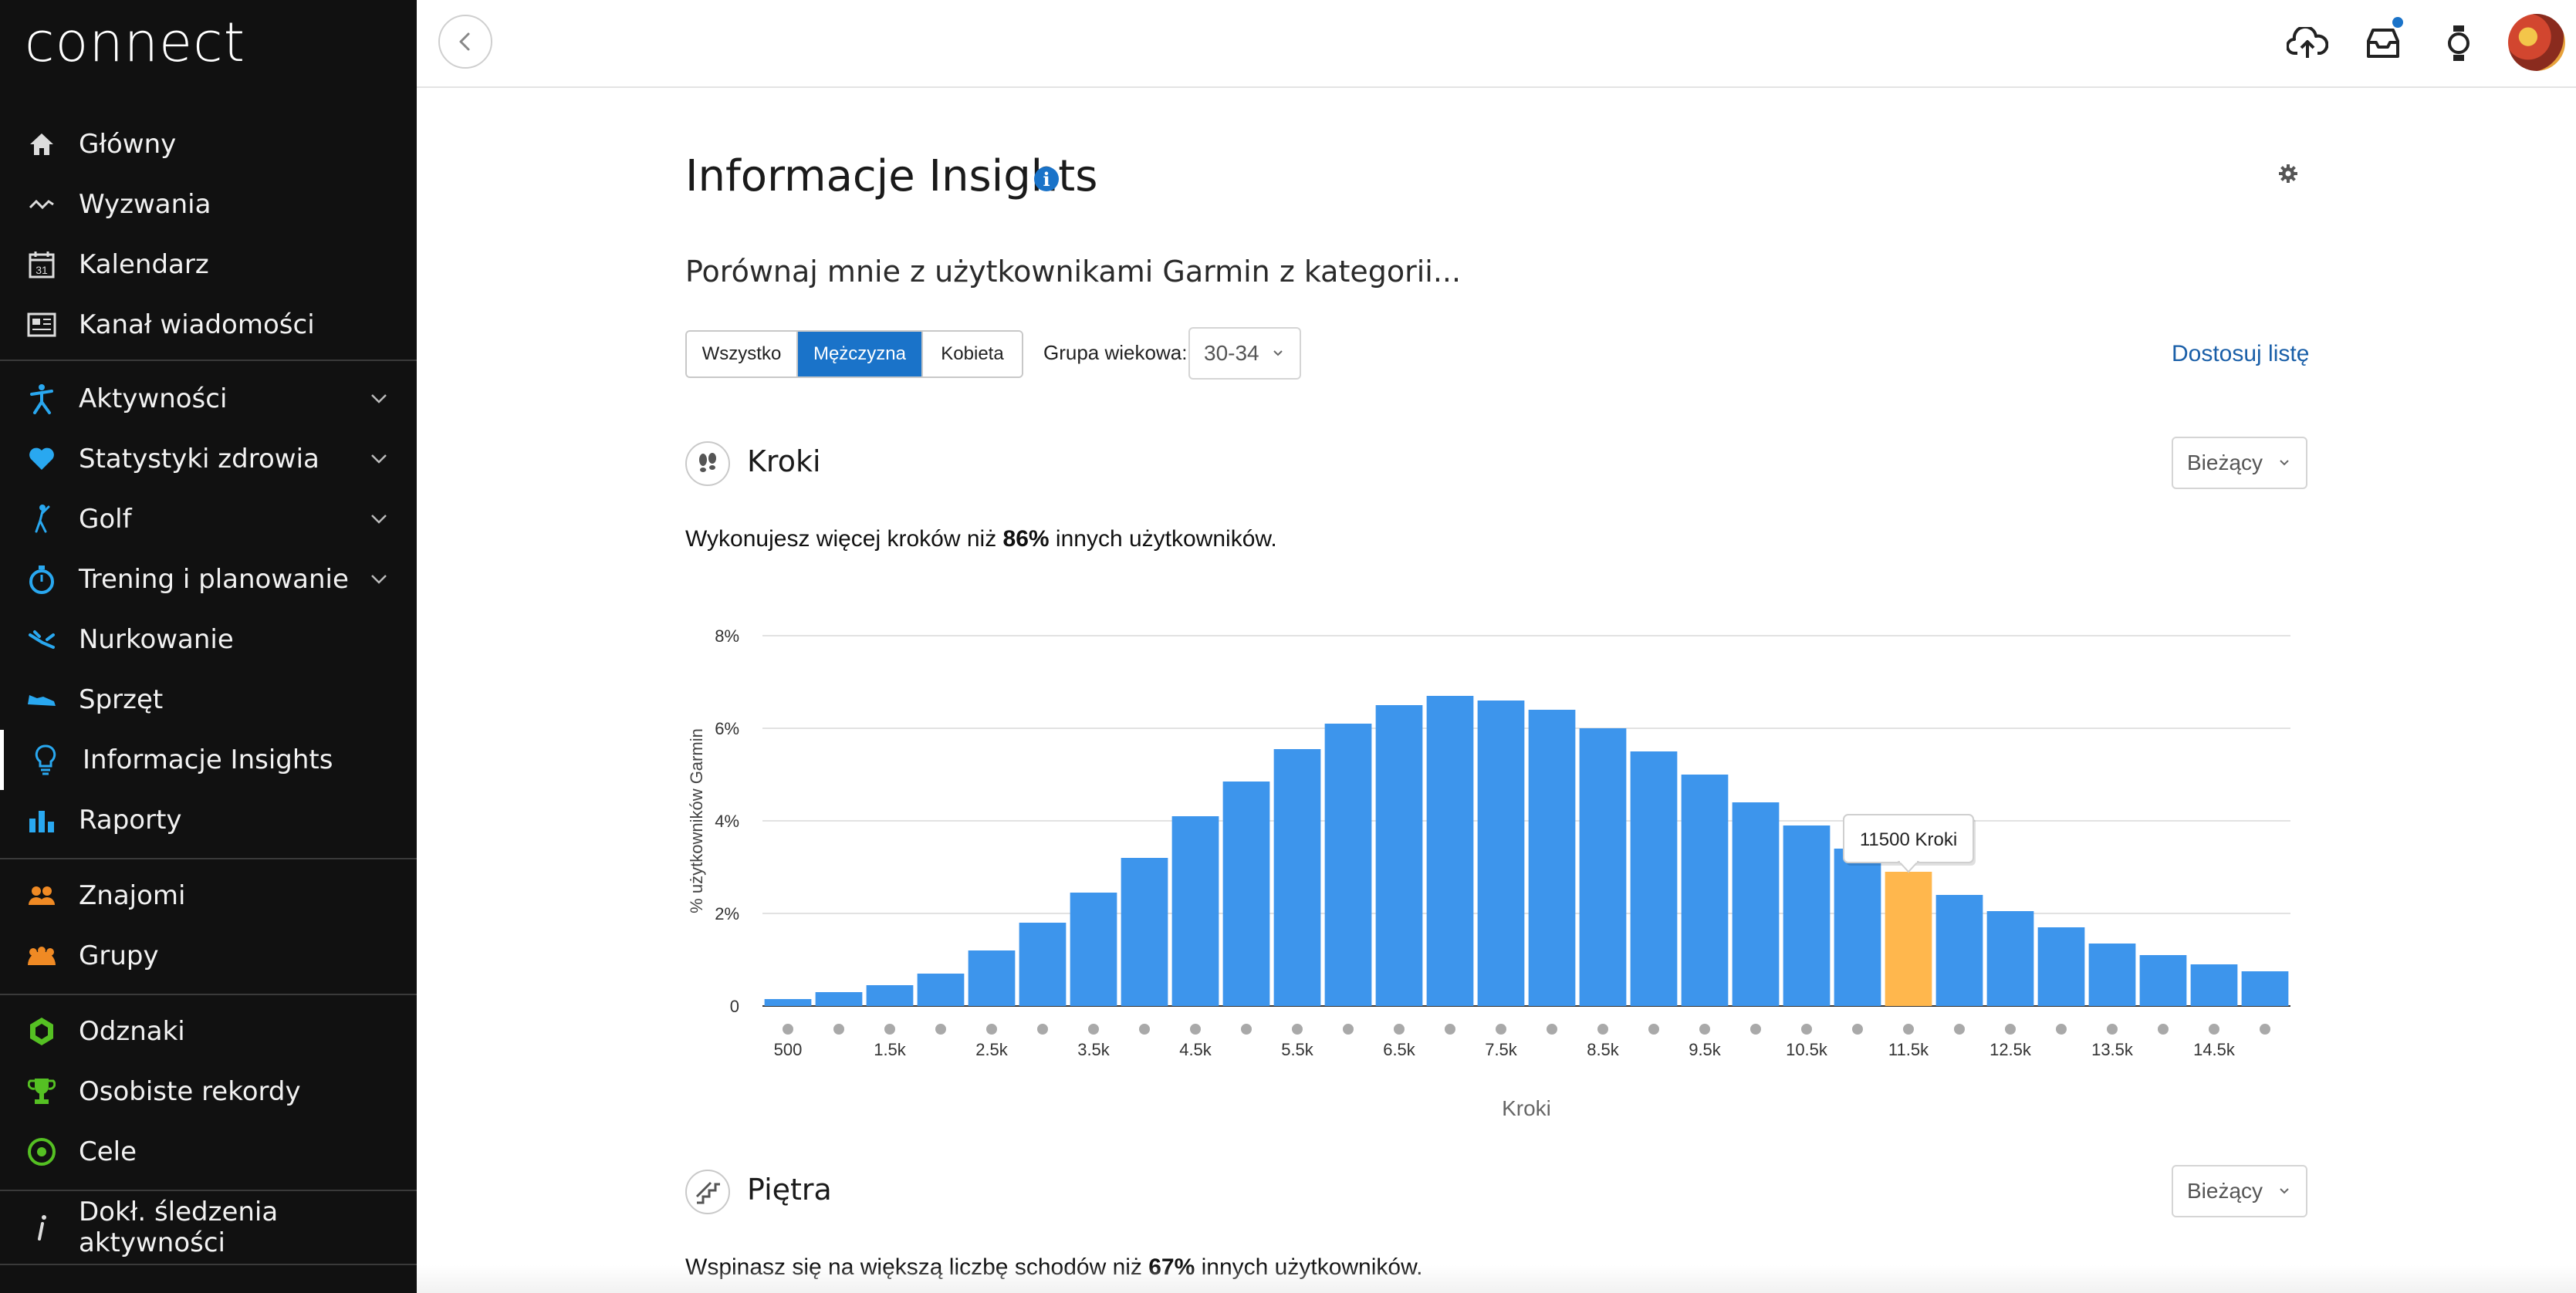 This screenshot has width=2576, height=1293. I want to click on badge-icon, so click(42, 1031).